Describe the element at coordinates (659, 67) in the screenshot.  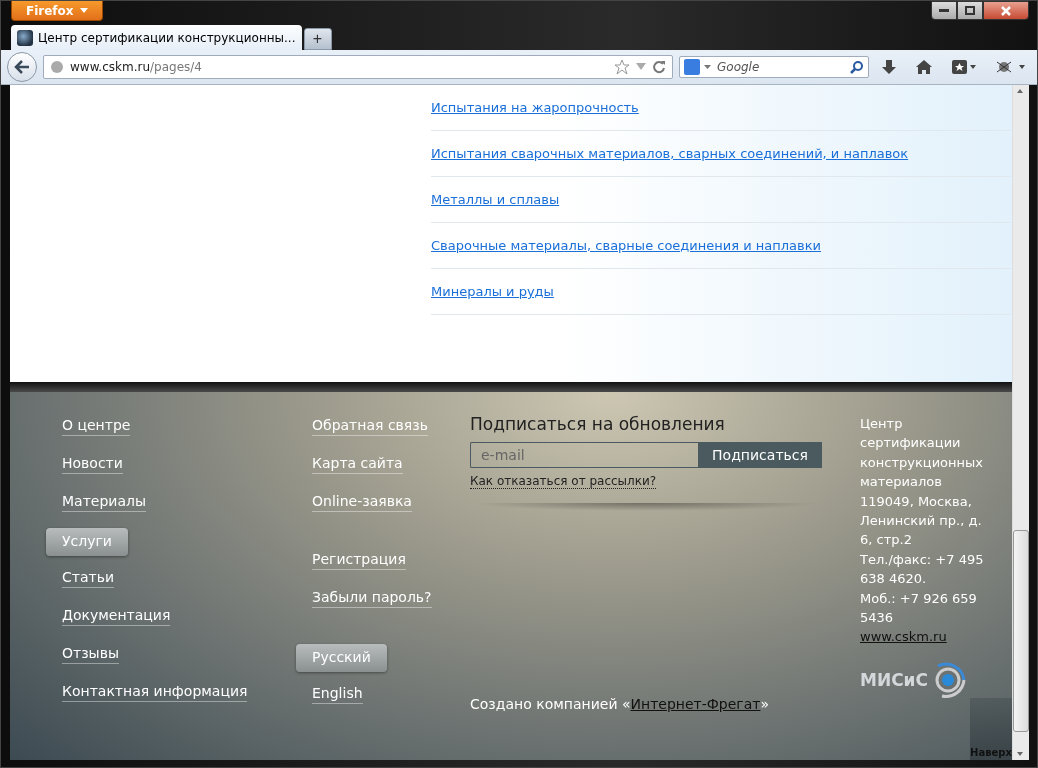
I see `reload-icon` at that location.